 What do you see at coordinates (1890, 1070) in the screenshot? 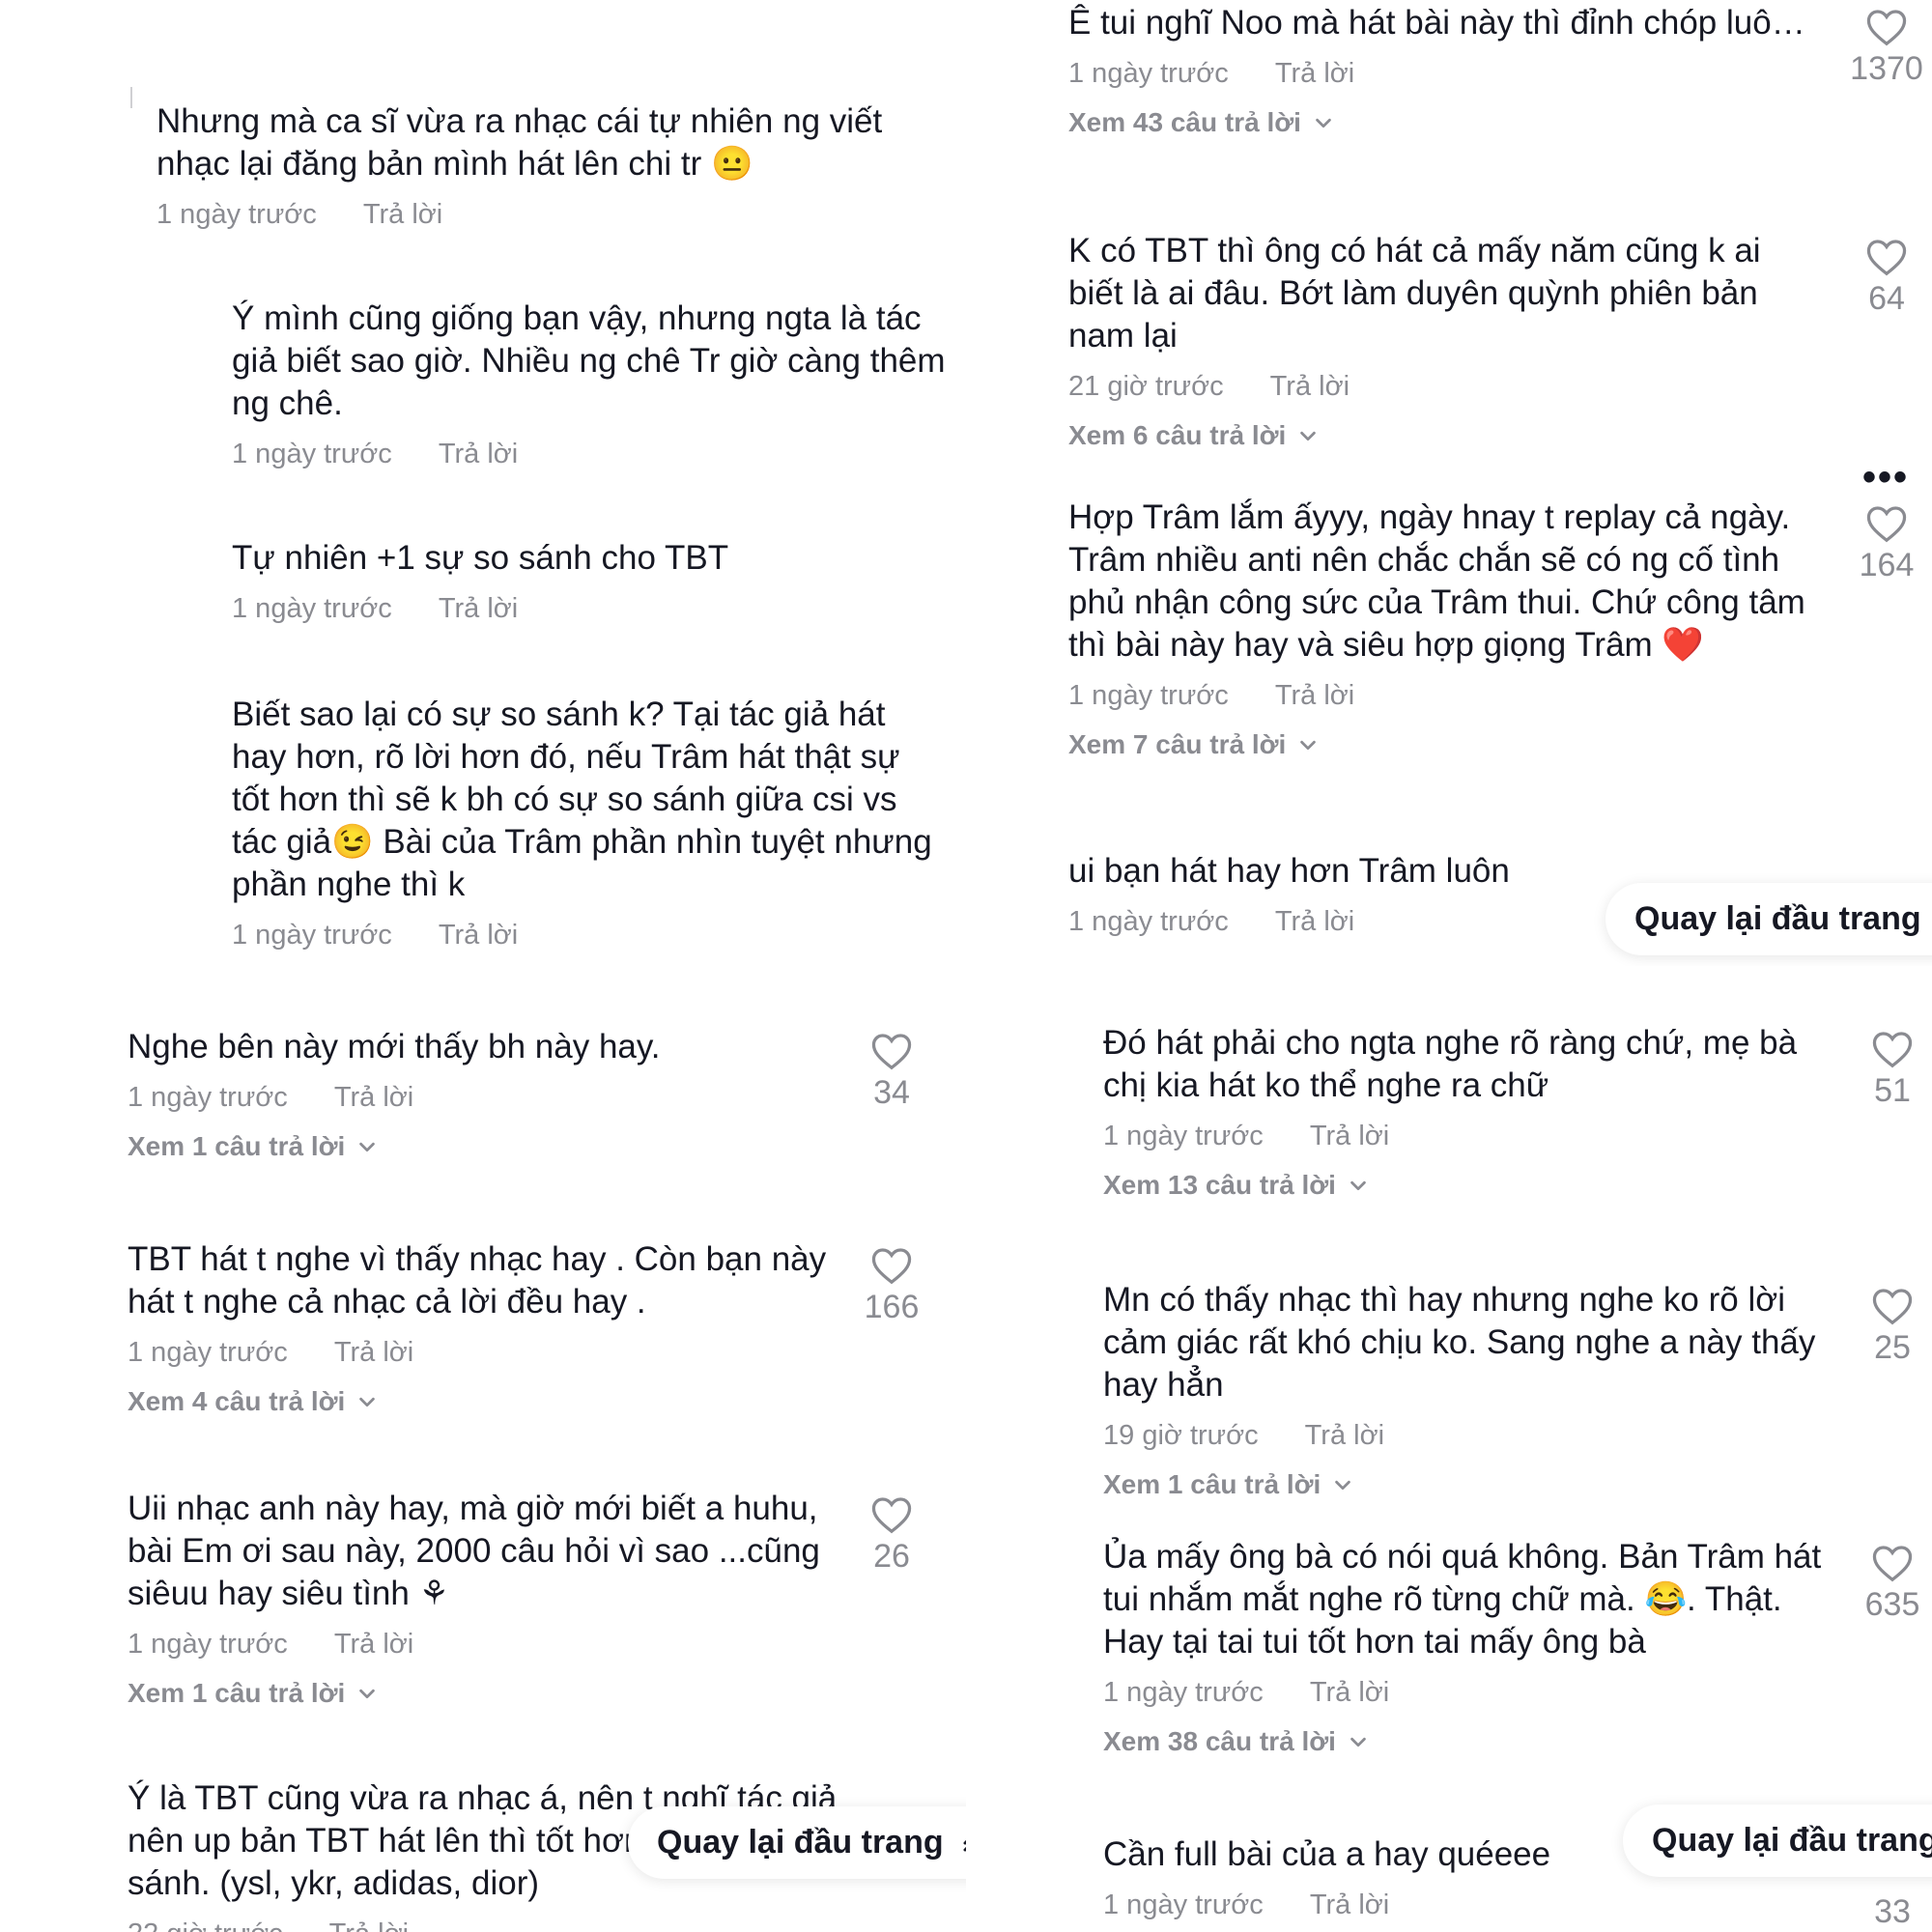
I see `like-button: 51` at bounding box center [1890, 1070].